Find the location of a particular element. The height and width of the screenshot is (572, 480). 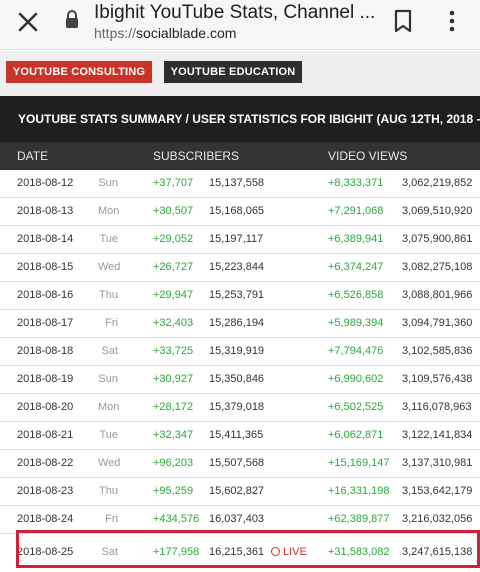

row-subscribers: 15,253,791 is located at coordinates (237, 295).